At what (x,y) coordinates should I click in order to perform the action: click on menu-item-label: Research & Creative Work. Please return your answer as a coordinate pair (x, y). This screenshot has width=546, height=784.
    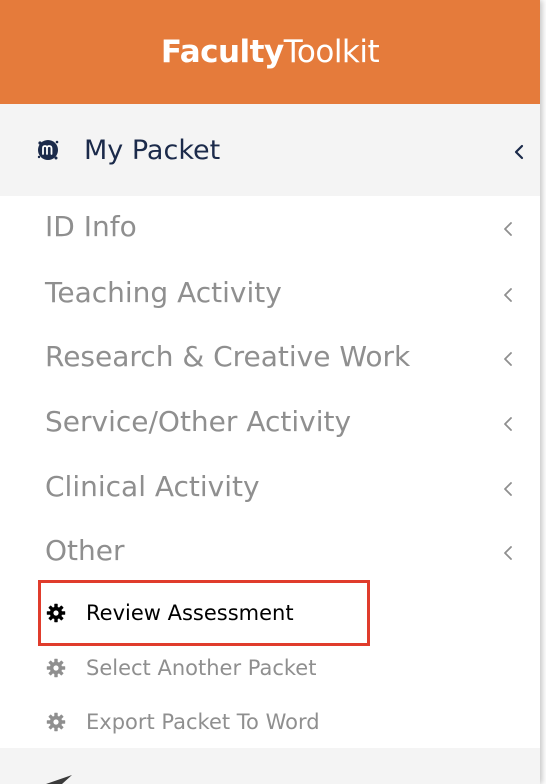
    Looking at the image, I should click on (228, 356).